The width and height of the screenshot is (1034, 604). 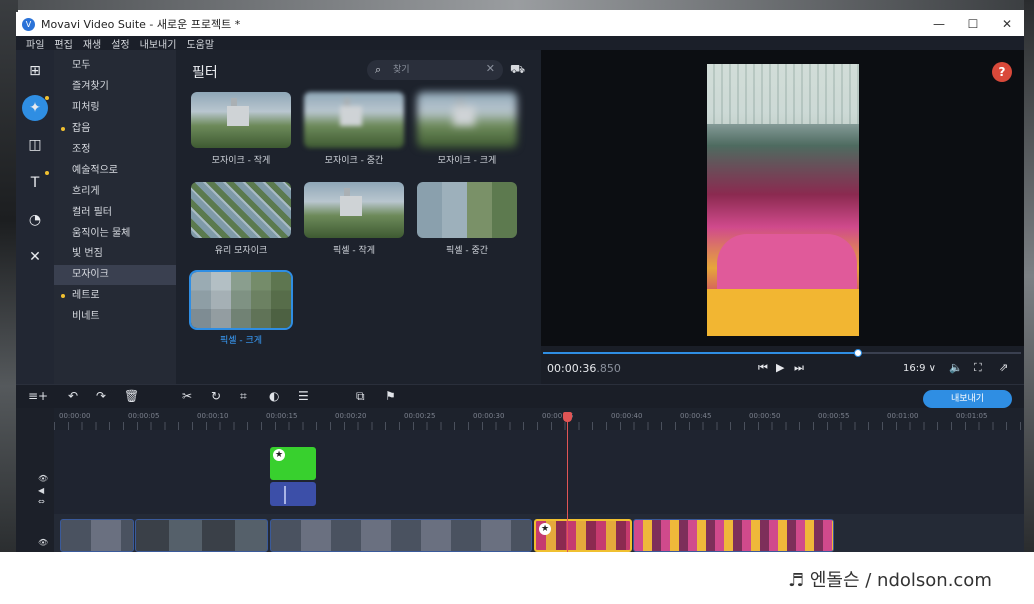 What do you see at coordinates (1029, 276) in the screenshot?
I see `background-right` at bounding box center [1029, 276].